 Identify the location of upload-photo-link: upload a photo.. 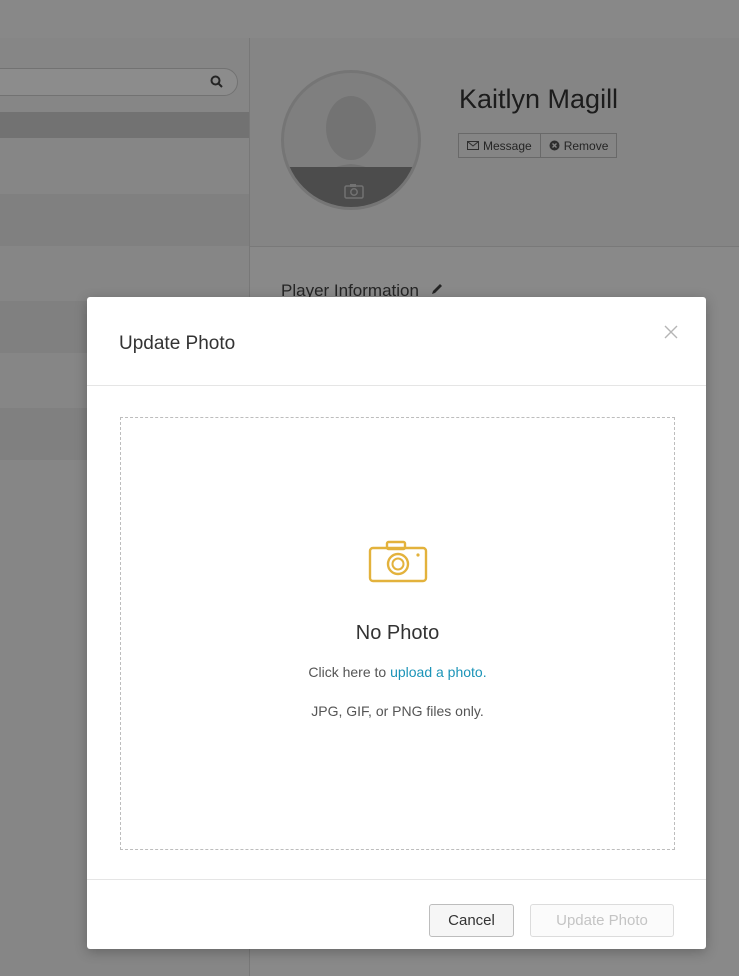
(438, 672).